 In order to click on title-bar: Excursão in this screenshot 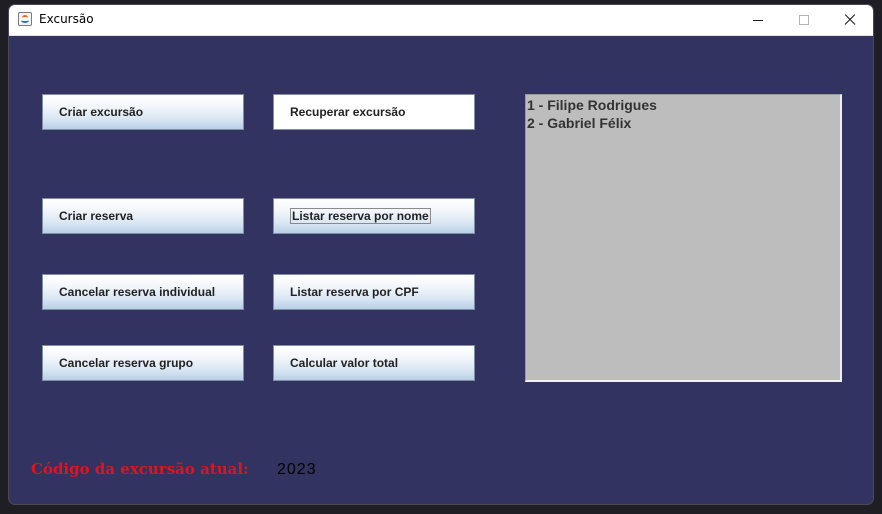, I will do `click(441, 20)`.